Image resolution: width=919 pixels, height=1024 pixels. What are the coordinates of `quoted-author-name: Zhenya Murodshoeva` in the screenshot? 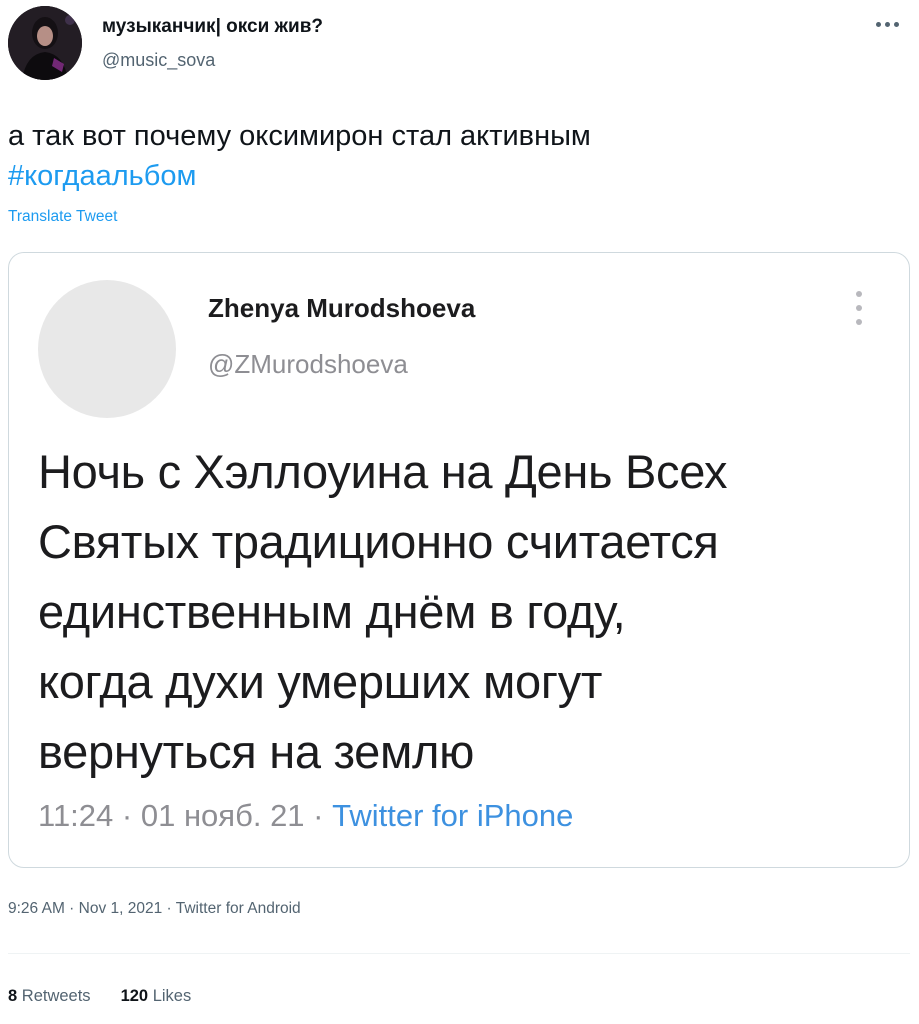 It's located at (342, 308).